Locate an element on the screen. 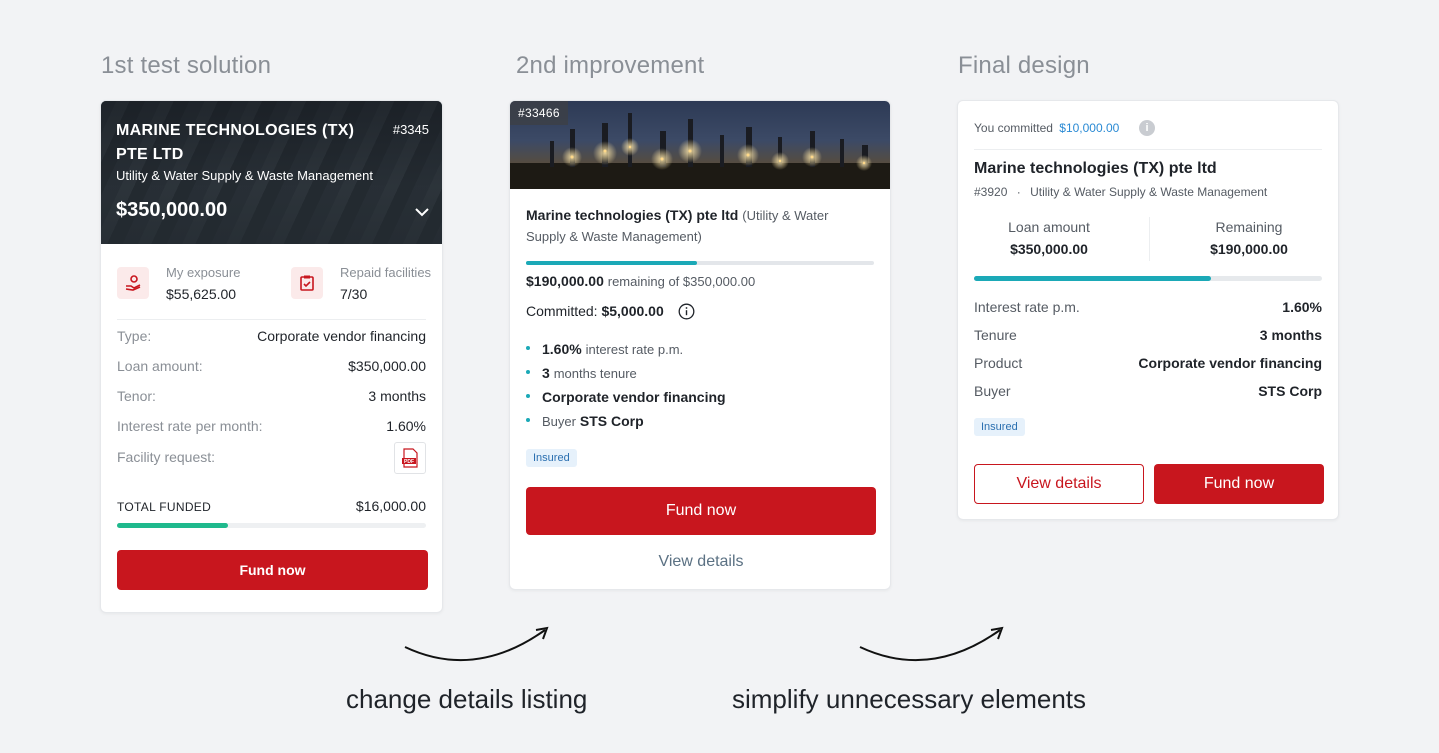 The height and width of the screenshot is (753, 1439). bullet-strong: Corporate vendor financing is located at coordinates (634, 397).